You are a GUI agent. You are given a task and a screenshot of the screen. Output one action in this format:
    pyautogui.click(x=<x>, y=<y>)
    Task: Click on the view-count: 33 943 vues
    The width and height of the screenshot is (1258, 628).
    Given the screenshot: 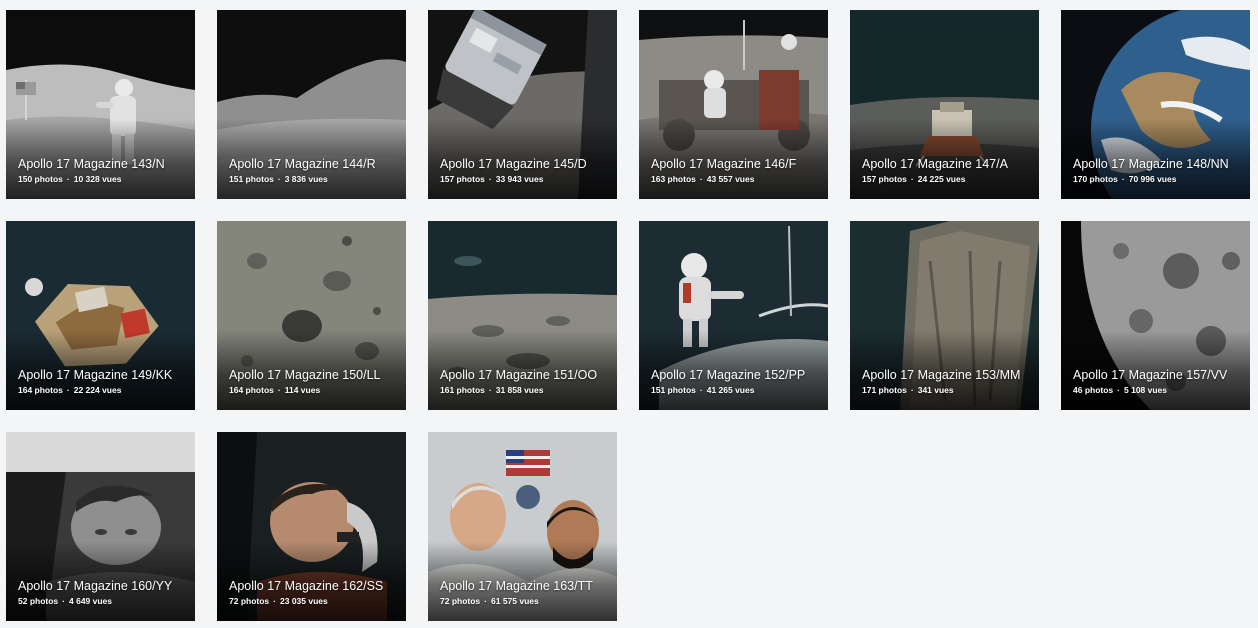 What is the action you would take?
    pyautogui.click(x=519, y=179)
    